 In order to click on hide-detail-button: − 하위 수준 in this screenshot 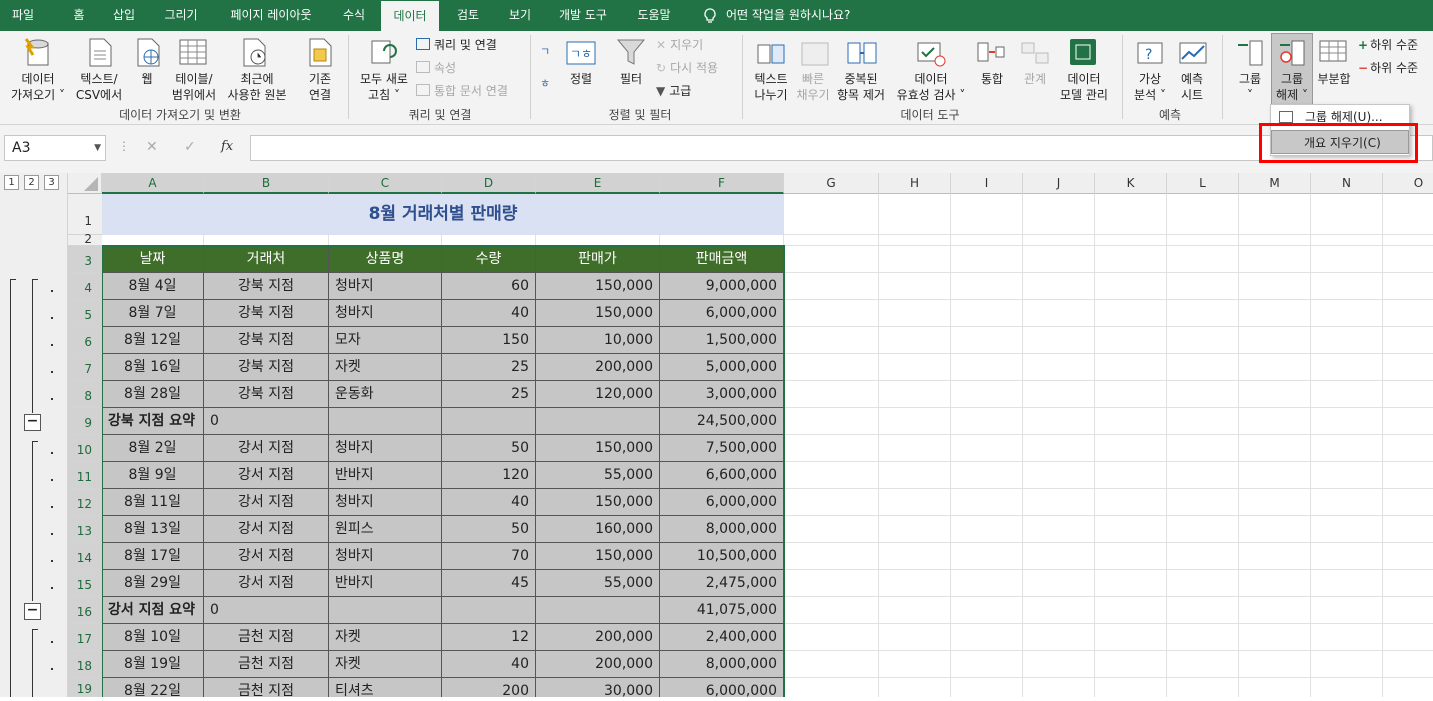, I will do `click(1388, 68)`.